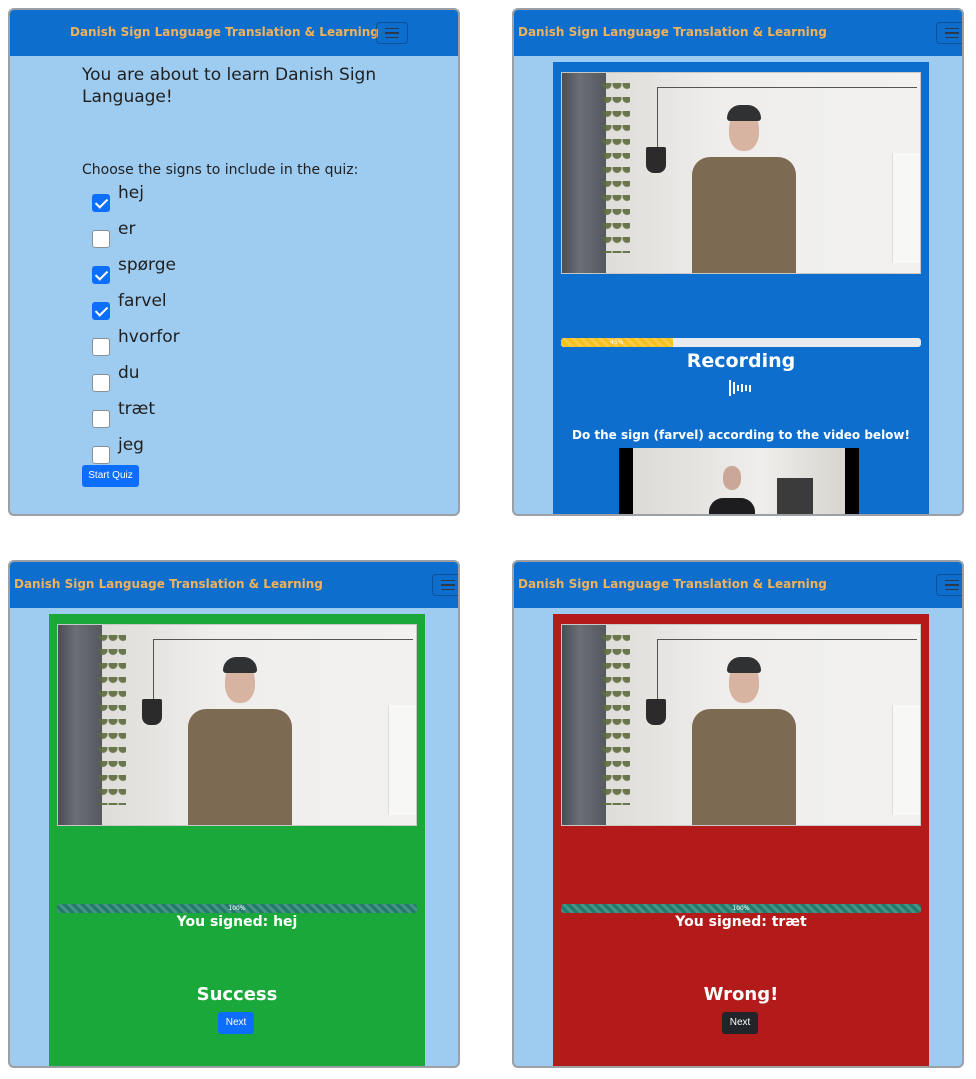  Describe the element at coordinates (131, 445) in the screenshot. I see `sign-label: jeg` at that location.